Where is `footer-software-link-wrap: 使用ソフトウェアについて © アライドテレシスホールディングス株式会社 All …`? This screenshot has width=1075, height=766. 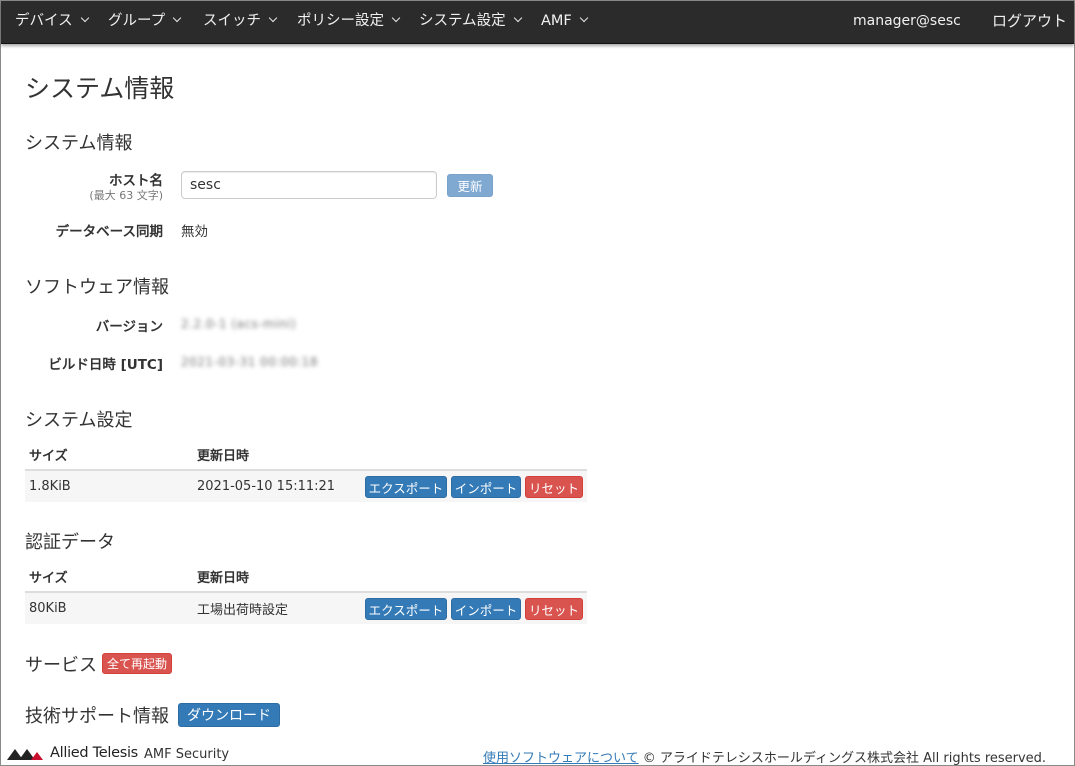 footer-software-link-wrap: 使用ソフトウェアについて © アライドテレシスホールディングス株式会社 All … is located at coordinates (764, 756).